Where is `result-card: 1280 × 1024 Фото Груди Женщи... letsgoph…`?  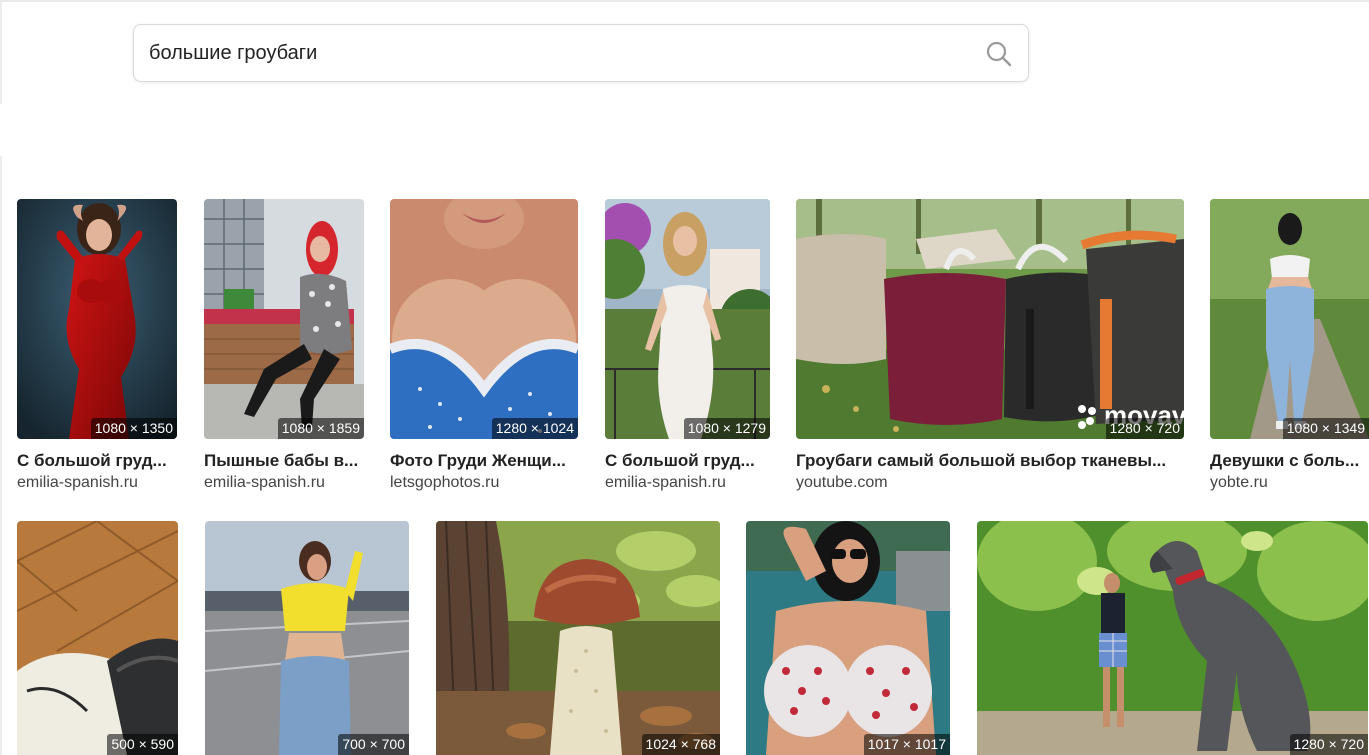 result-card: 1280 × 1024 Фото Груди Женщи... letsgoph… is located at coordinates (484, 345).